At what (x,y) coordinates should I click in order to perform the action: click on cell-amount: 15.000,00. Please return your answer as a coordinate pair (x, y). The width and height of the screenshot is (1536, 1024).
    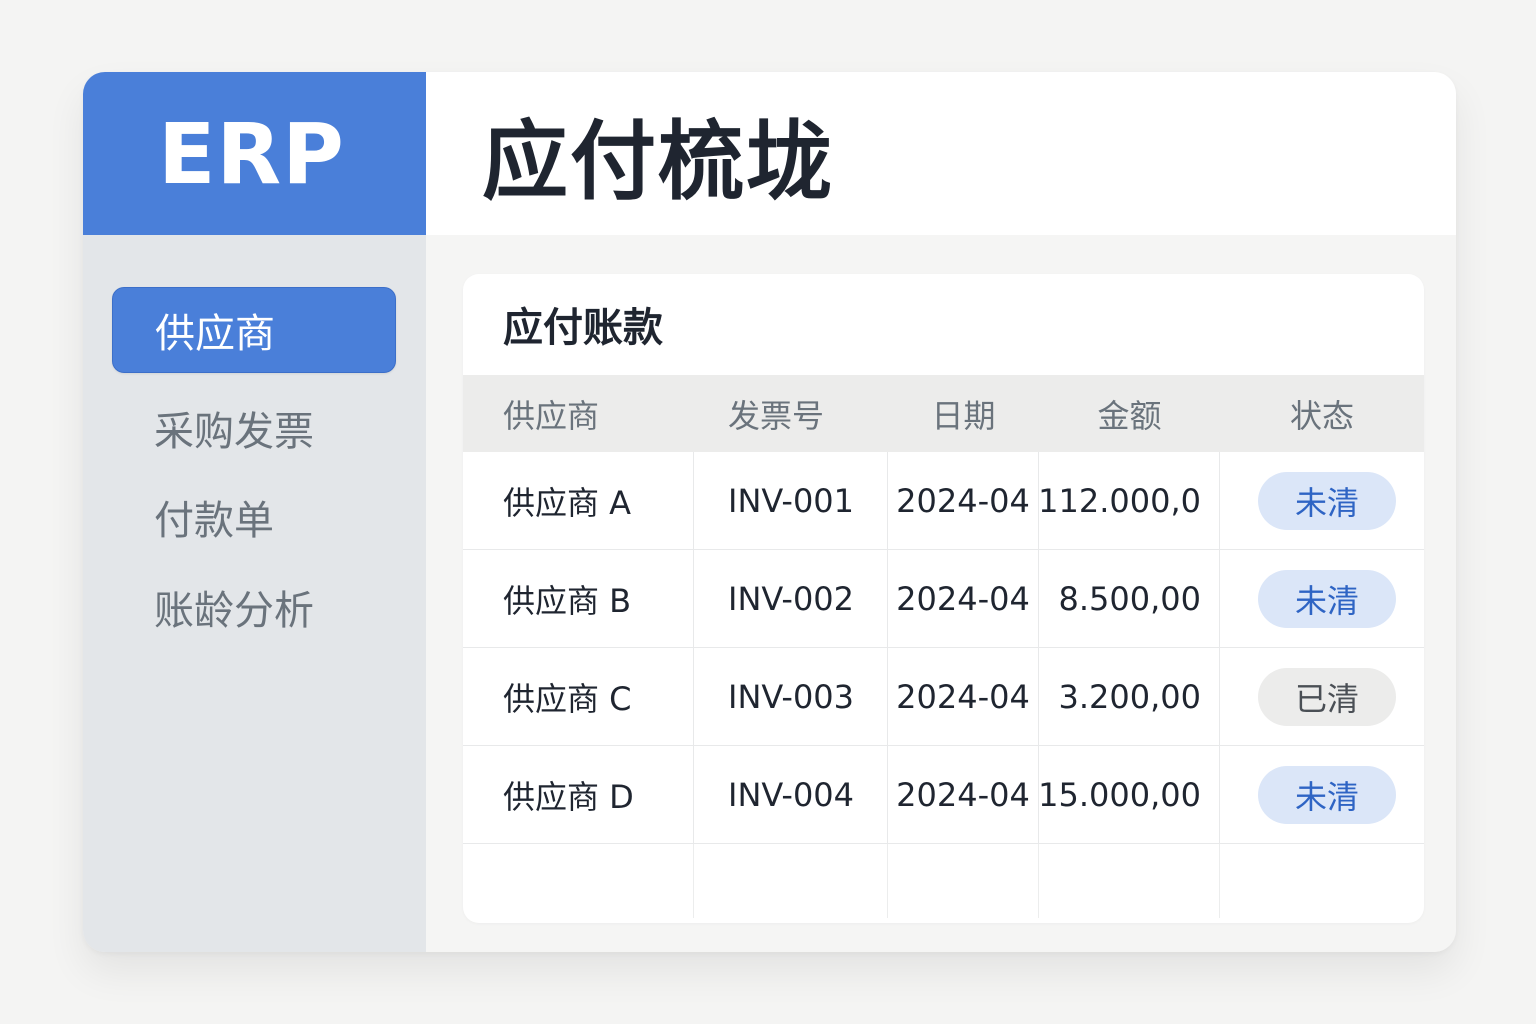
    Looking at the image, I should click on (1129, 794).